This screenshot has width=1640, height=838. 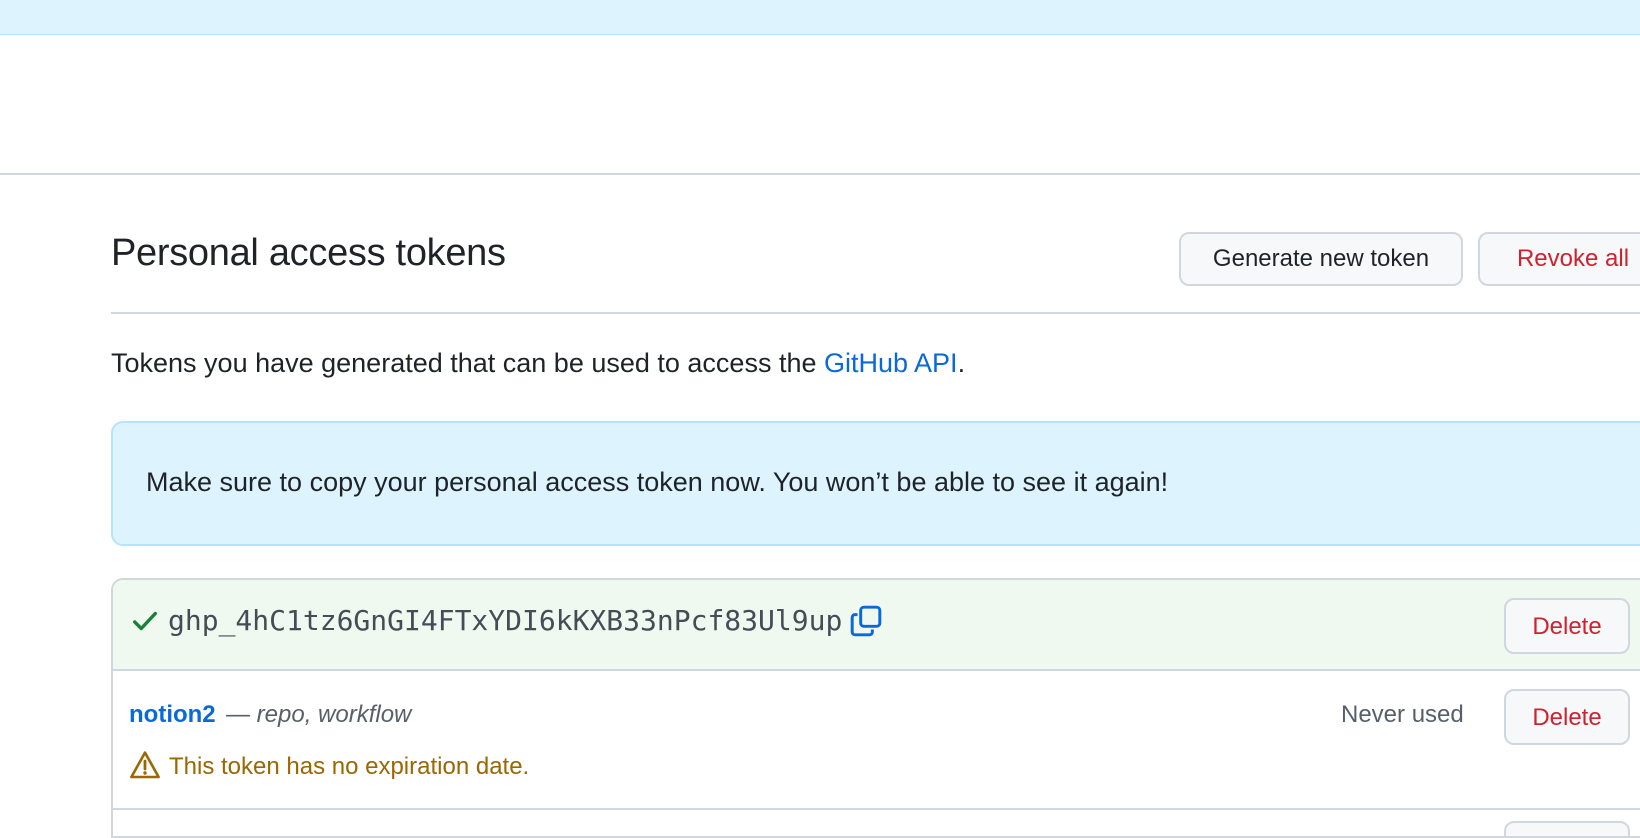 I want to click on no-expiration-warning: This token has no expiration date., so click(x=349, y=766).